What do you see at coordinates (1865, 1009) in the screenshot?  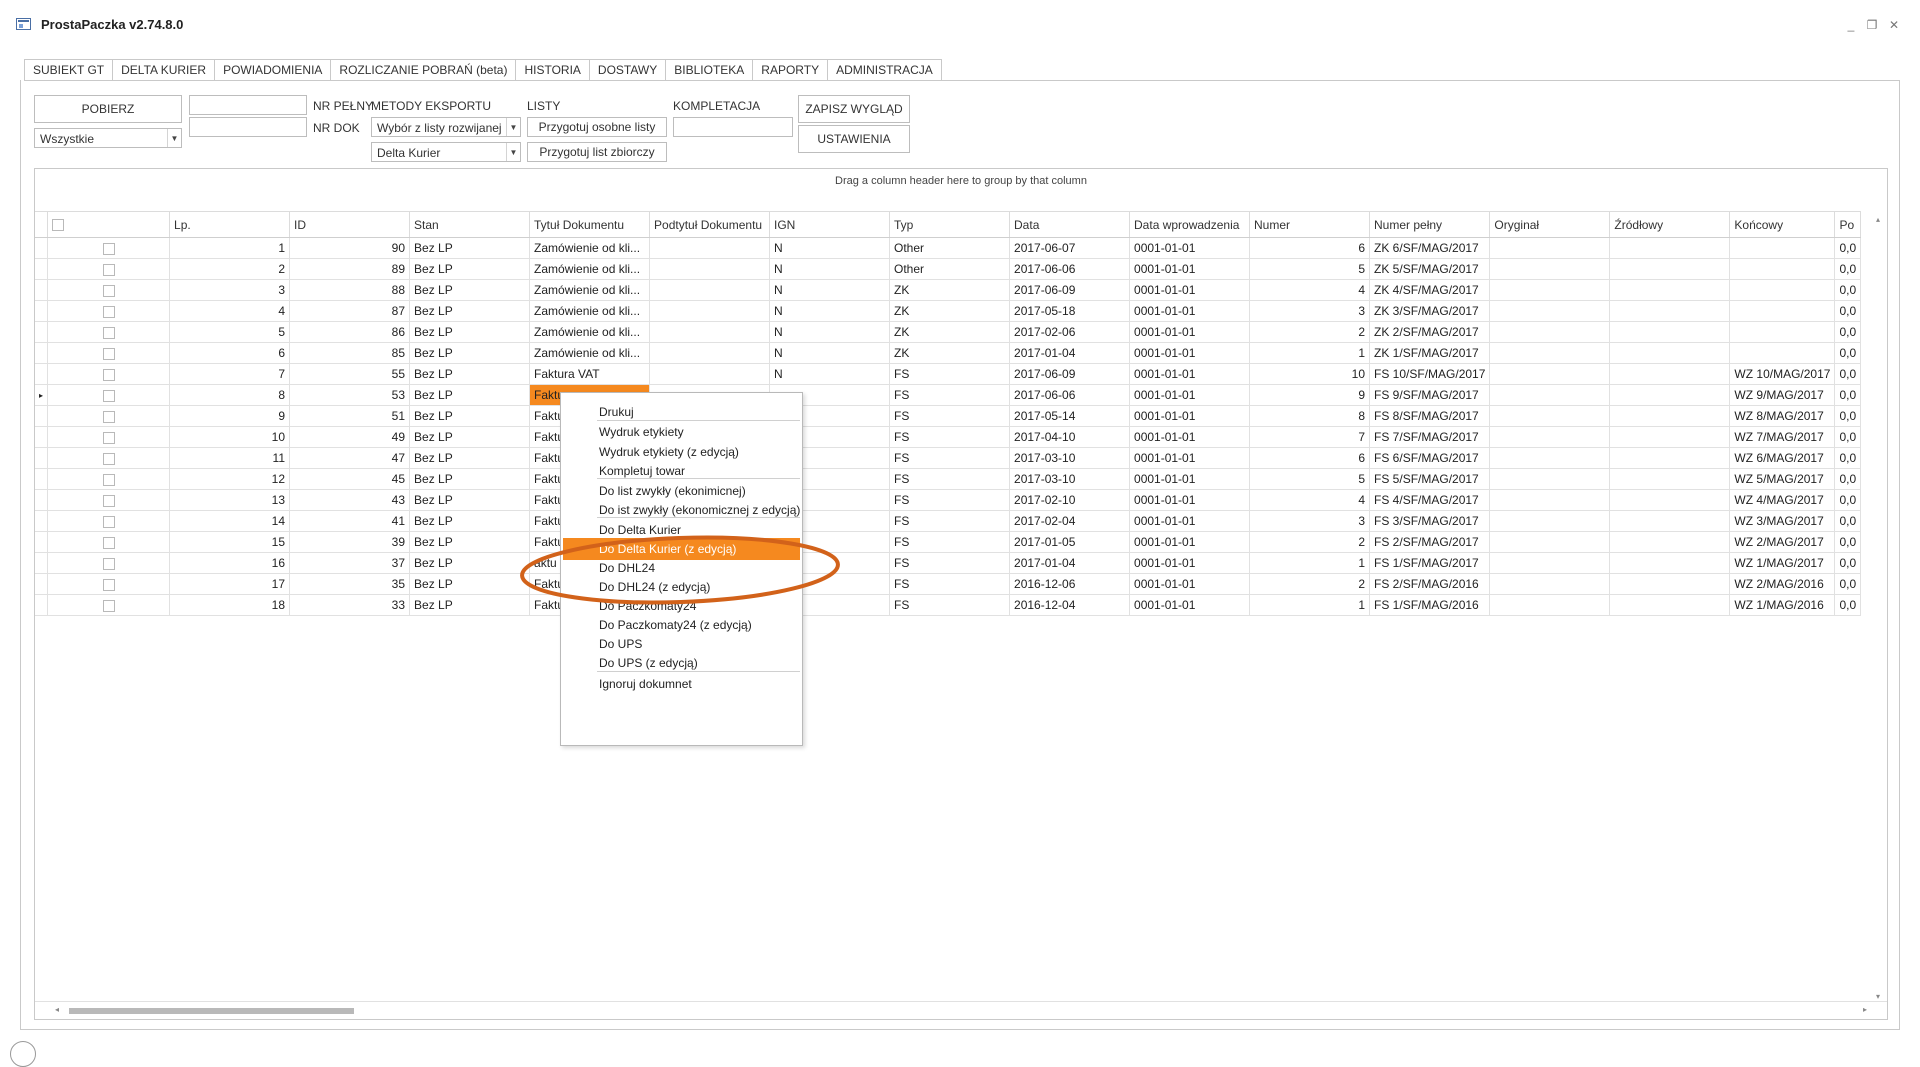 I see `scroll-right-icon: ▸` at bounding box center [1865, 1009].